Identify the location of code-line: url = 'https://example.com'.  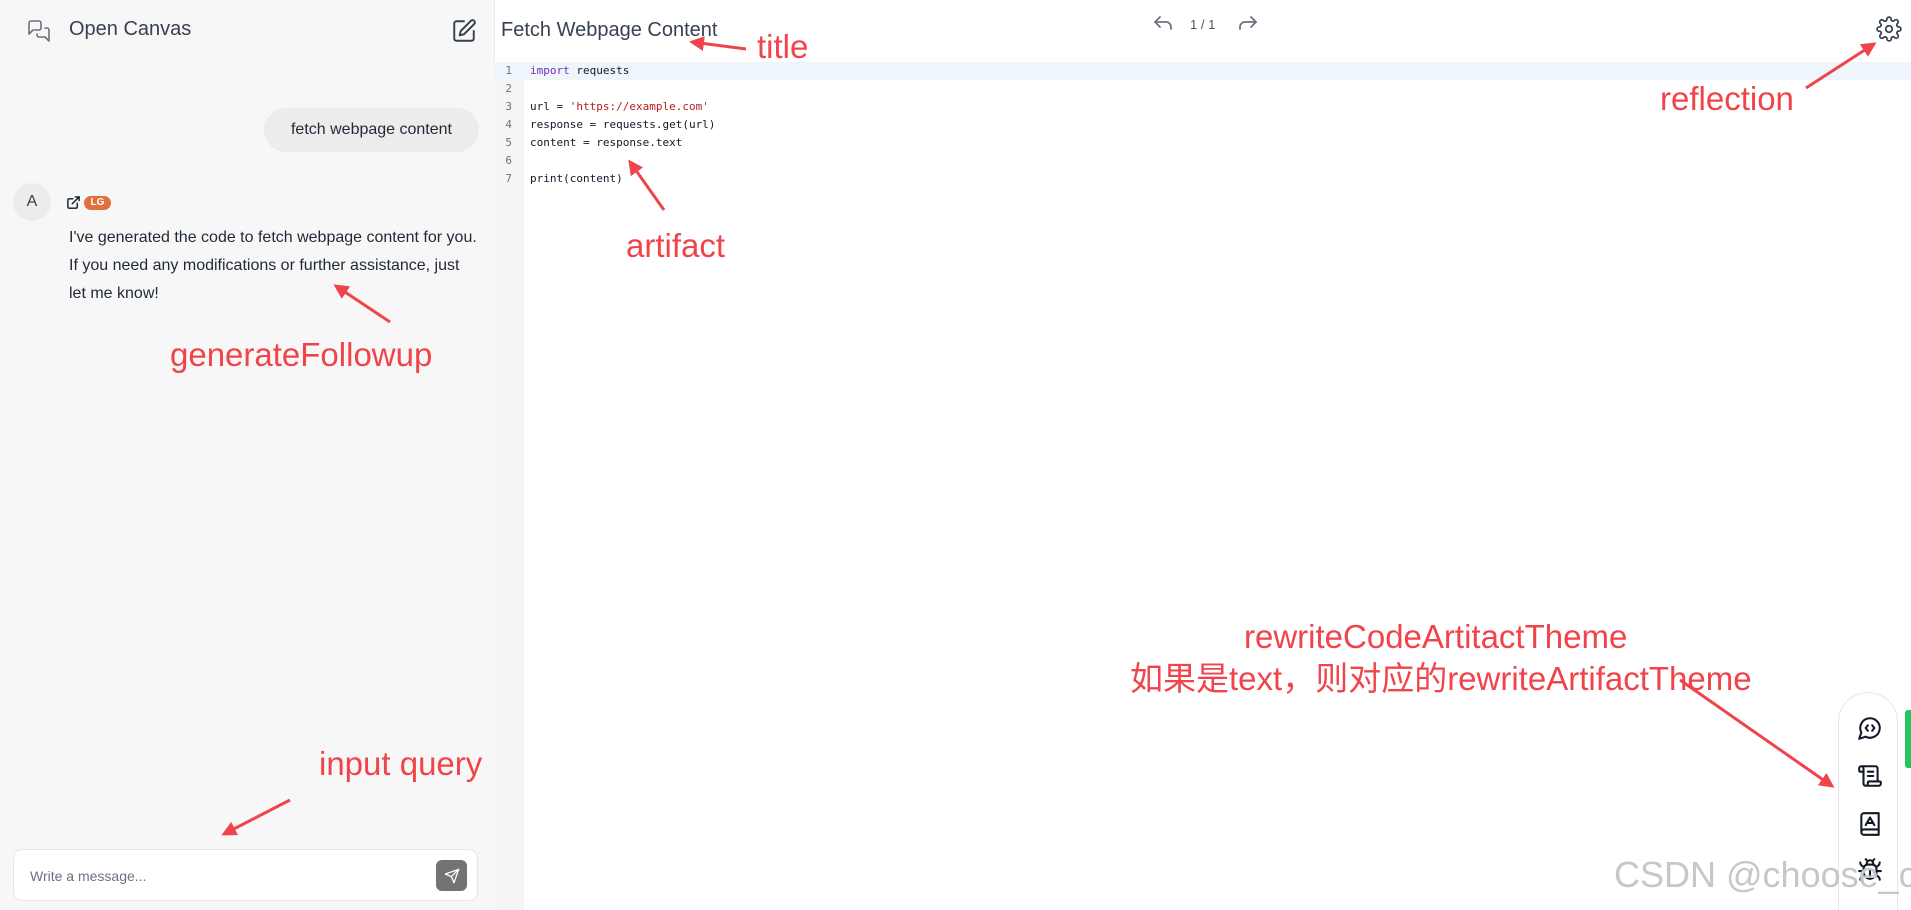
(619, 106).